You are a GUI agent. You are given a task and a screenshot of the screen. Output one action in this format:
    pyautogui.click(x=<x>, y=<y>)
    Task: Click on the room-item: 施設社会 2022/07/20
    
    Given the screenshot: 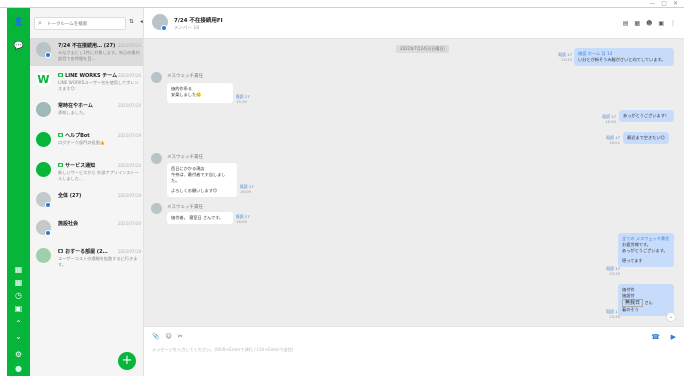 What is the action you would take?
    pyautogui.click(x=86, y=230)
    